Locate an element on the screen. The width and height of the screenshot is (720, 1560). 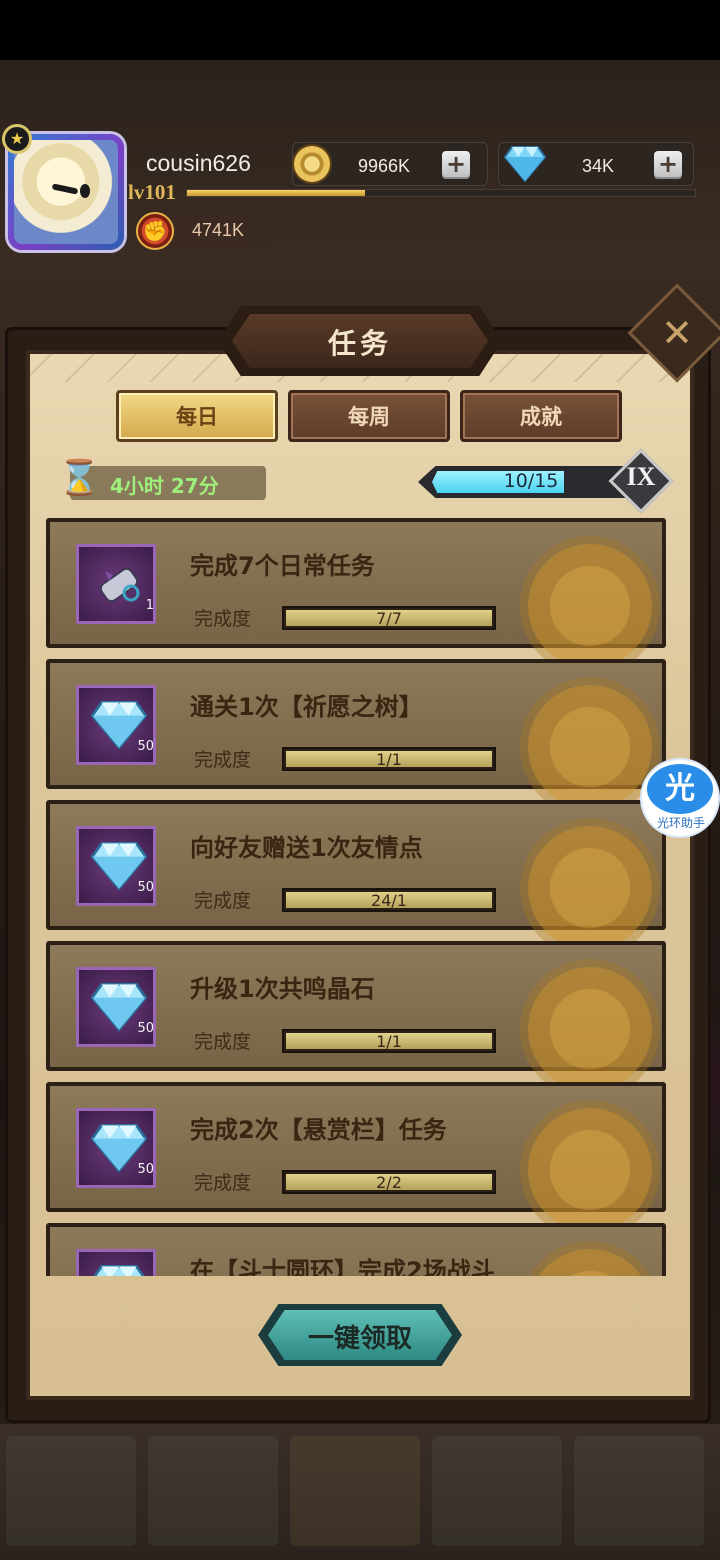
task-row: 50 通关1次【祈愿之树】 完成度 1/1 is located at coordinates (355, 738).